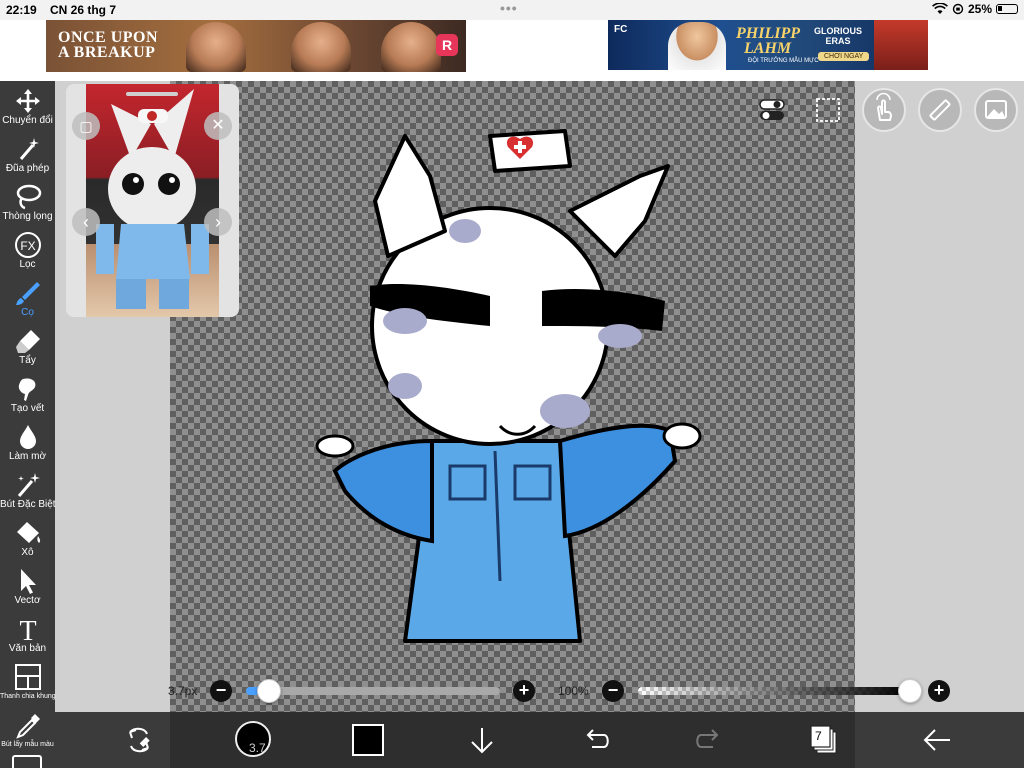 The image size is (1024, 768). I want to click on reference-toggle-button, so click(996, 110).